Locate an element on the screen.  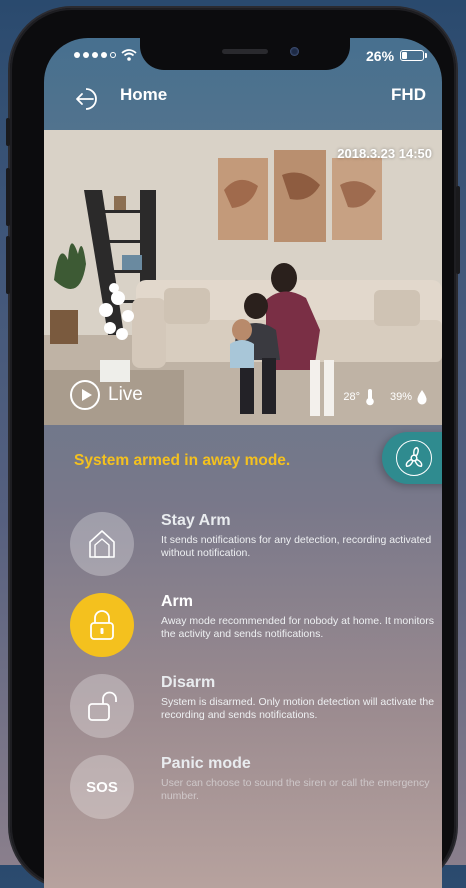
thermometer-icon is located at coordinates (370, 397).